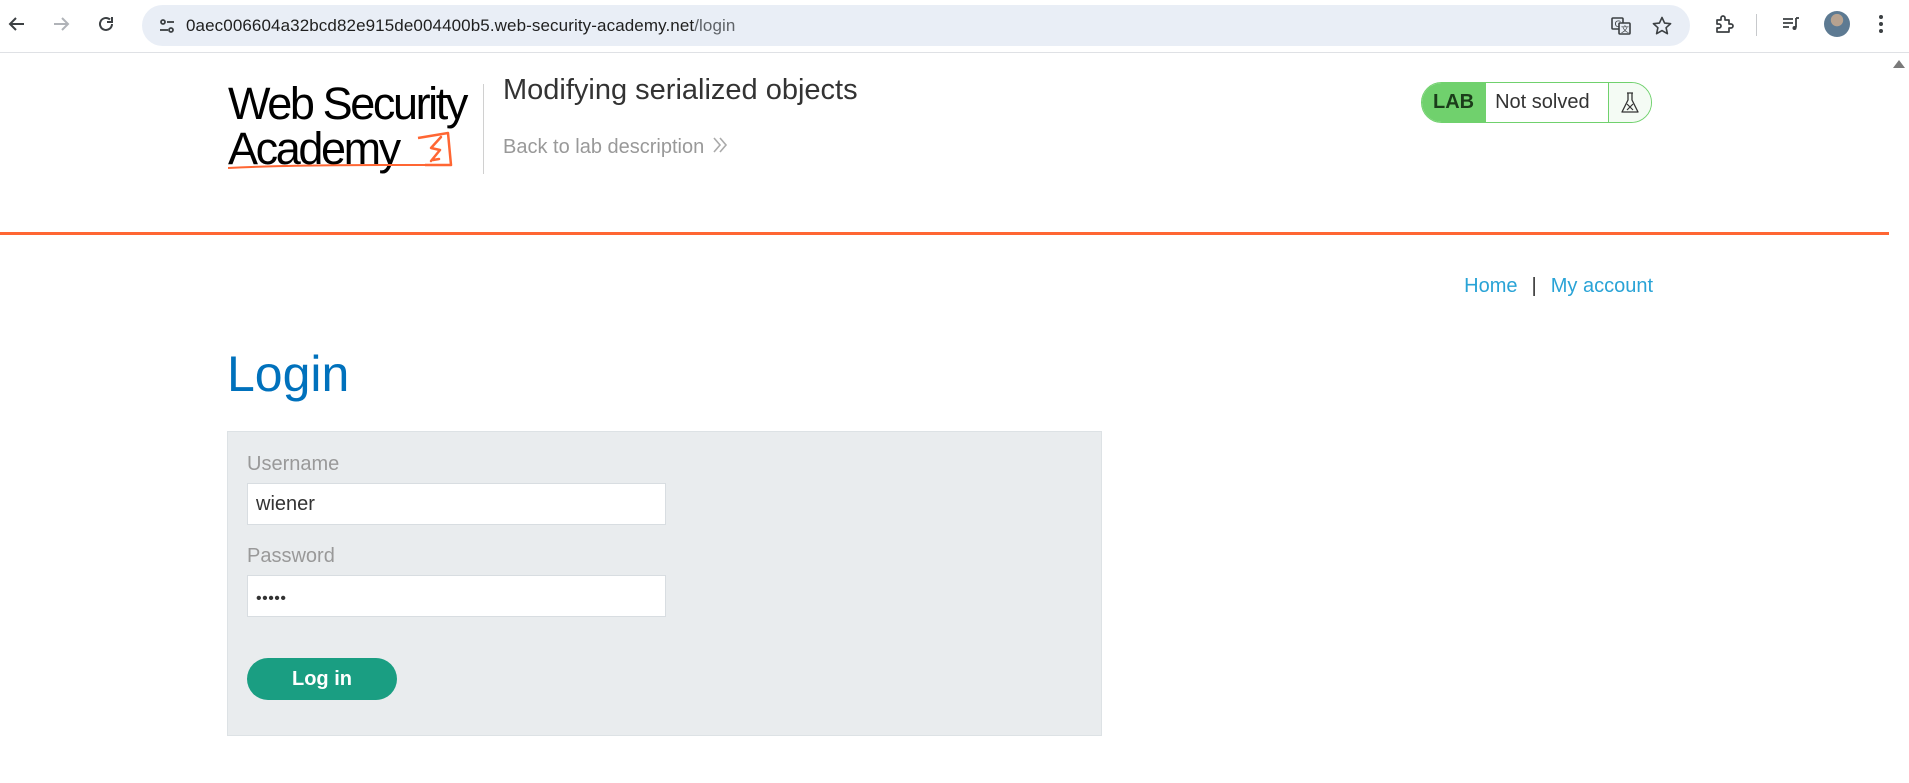 Image resolution: width=1909 pixels, height=783 pixels. Describe the element at coordinates (1791, 24) in the screenshot. I see `media-queue-icon` at that location.